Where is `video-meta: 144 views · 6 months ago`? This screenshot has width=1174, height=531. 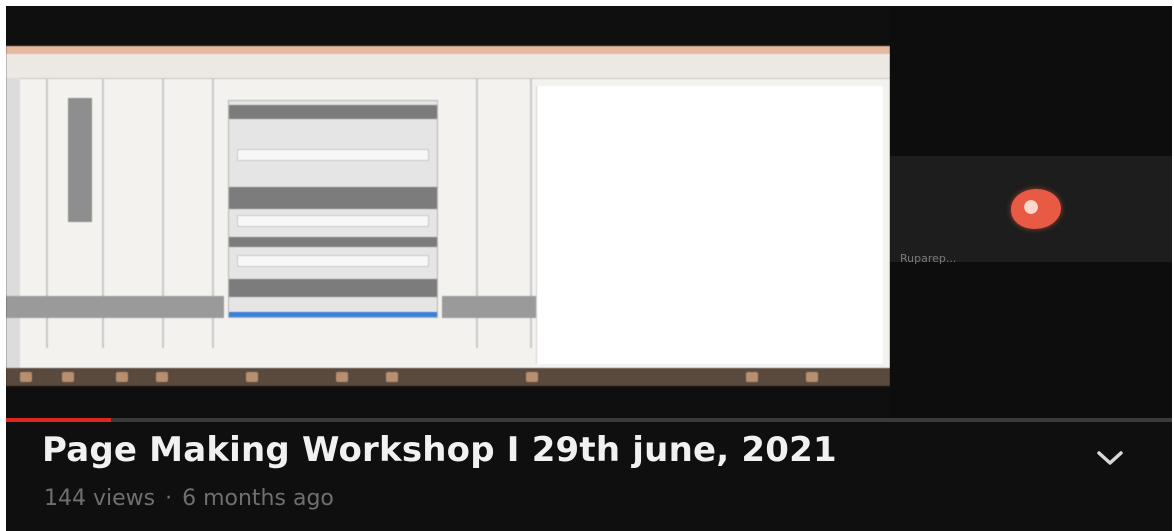 video-meta: 144 views · 6 months ago is located at coordinates (189, 498).